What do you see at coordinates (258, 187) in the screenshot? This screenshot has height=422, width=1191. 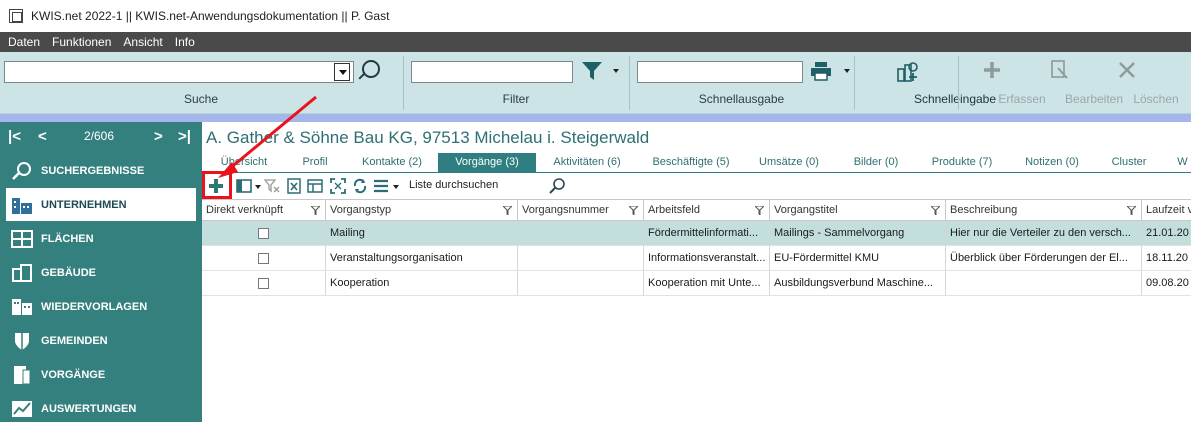 I see `columns-dropdown-caret` at bounding box center [258, 187].